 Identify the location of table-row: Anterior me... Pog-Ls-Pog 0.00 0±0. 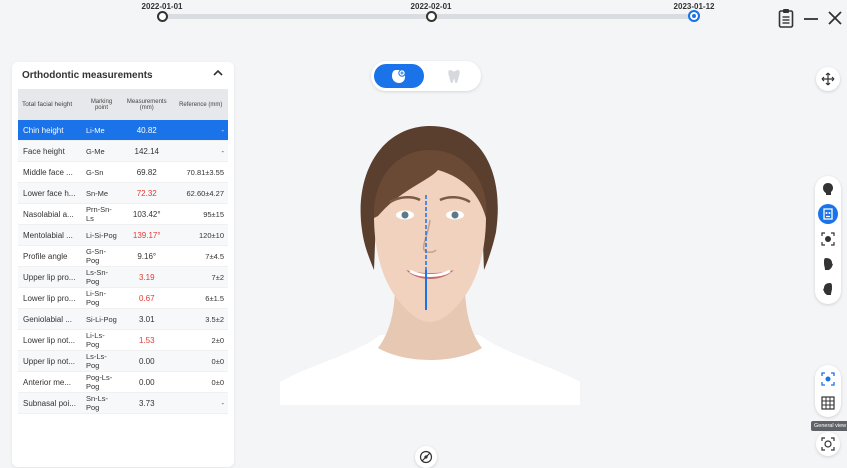
(123, 382).